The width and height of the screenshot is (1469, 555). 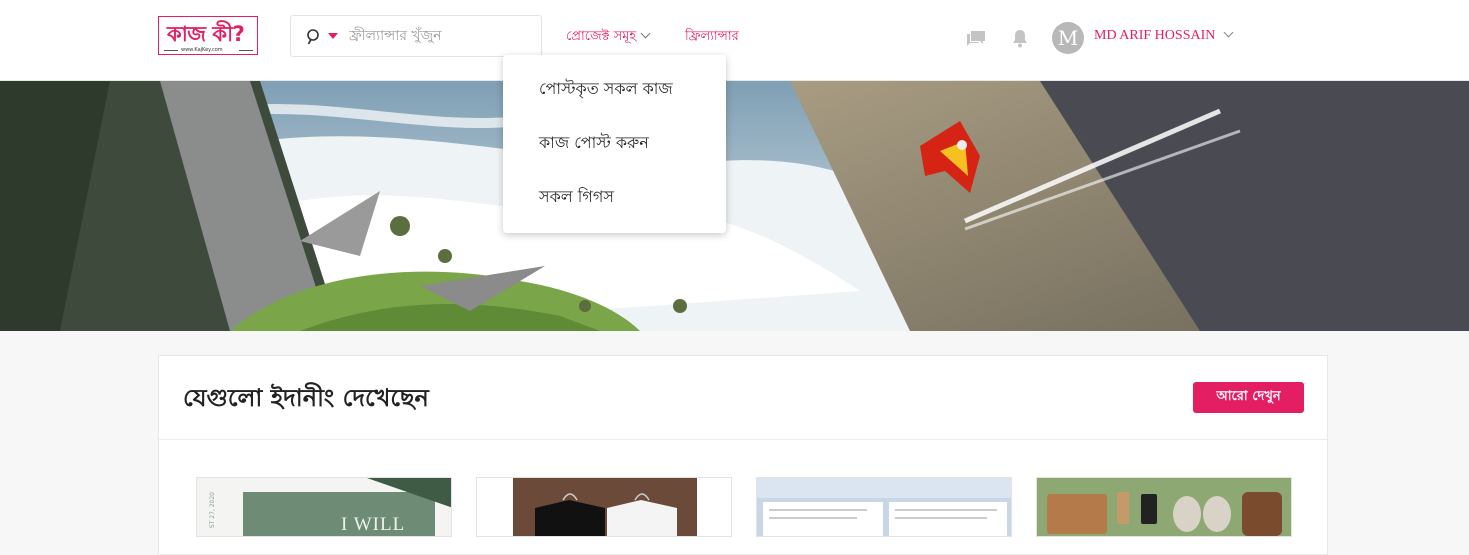 I want to click on site-logo: কাজ কী? www.KajKey.com, so click(x=208, y=35).